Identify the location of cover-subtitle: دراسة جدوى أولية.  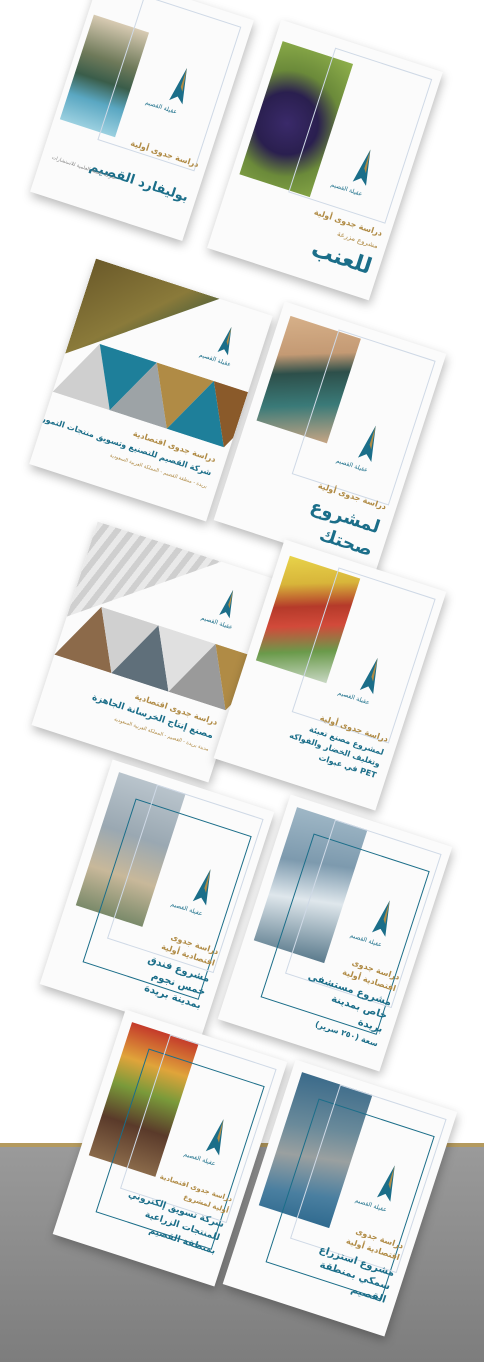
(164, 154).